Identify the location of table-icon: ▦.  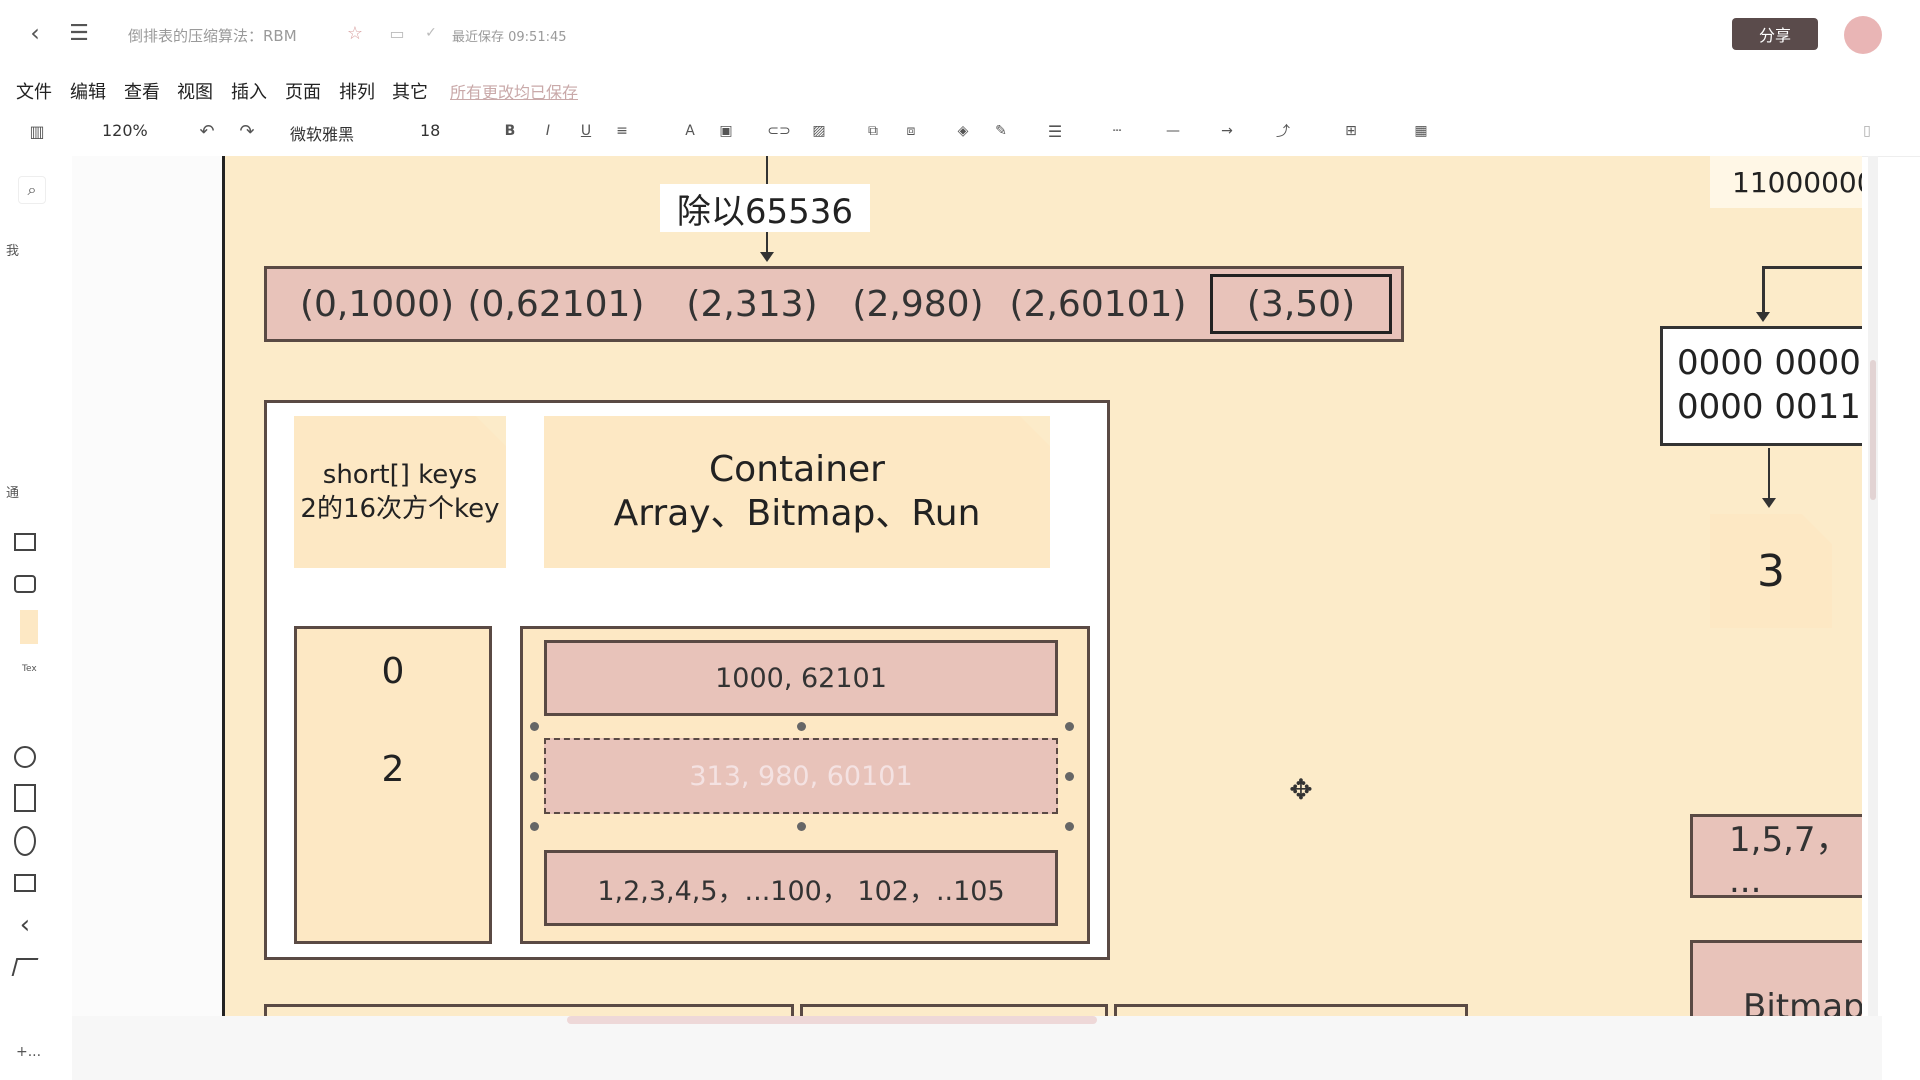
(1421, 131).